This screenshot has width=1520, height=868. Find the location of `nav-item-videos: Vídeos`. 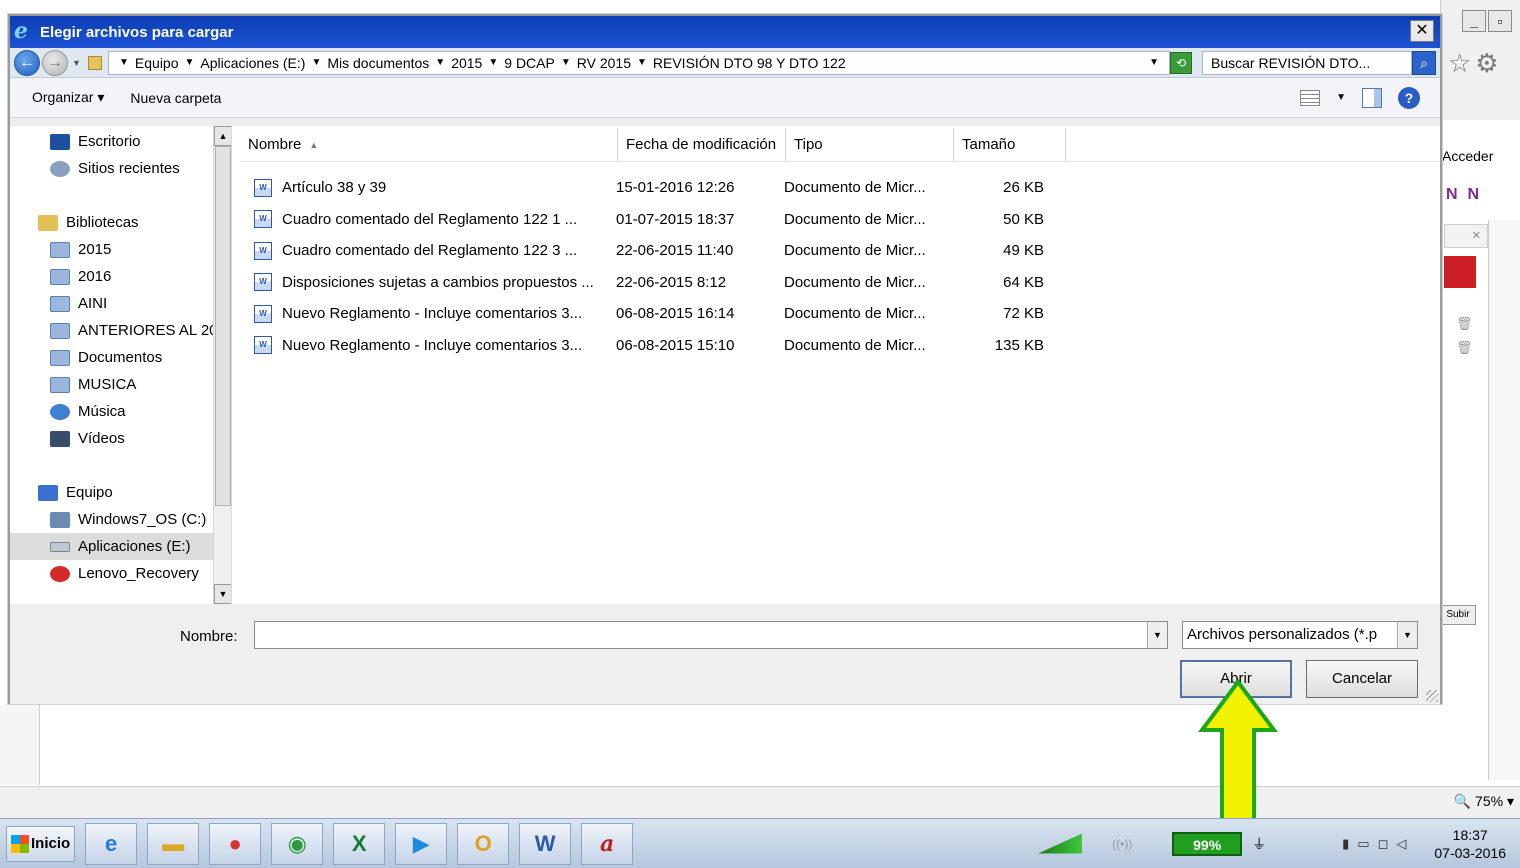

nav-item-videos: Vídeos is located at coordinates (120, 438).